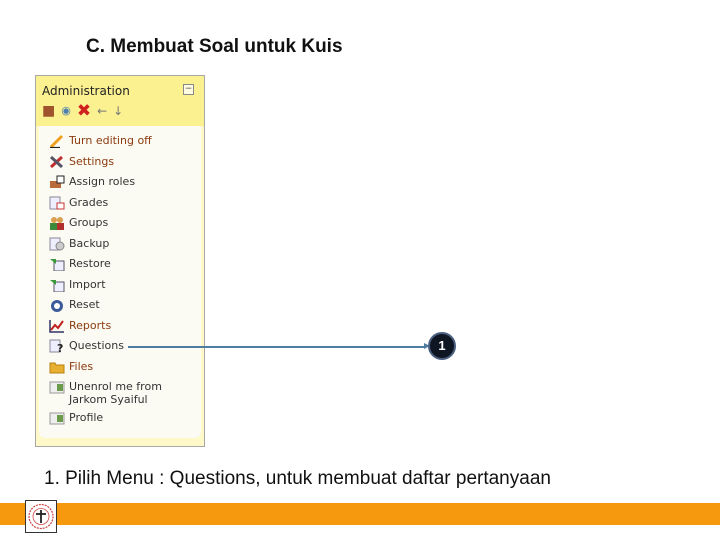 The height and width of the screenshot is (540, 720). I want to click on move-down-icon: ↓, so click(118, 111).